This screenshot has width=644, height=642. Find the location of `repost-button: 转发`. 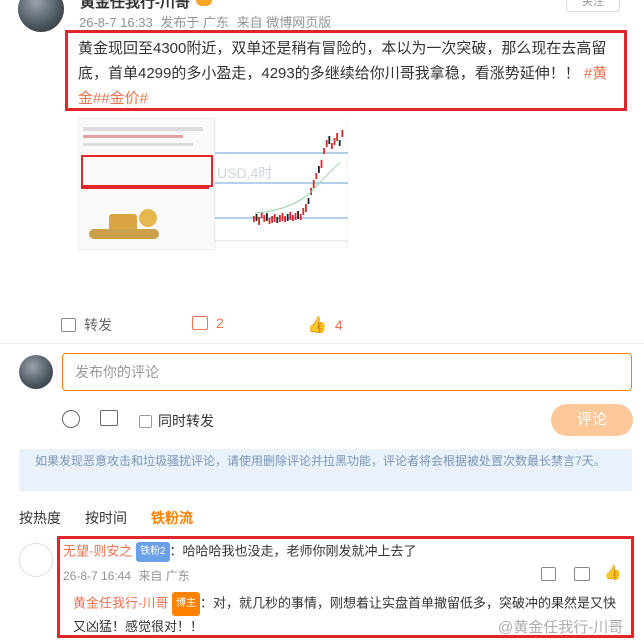

repost-button: 转发 is located at coordinates (86, 325).